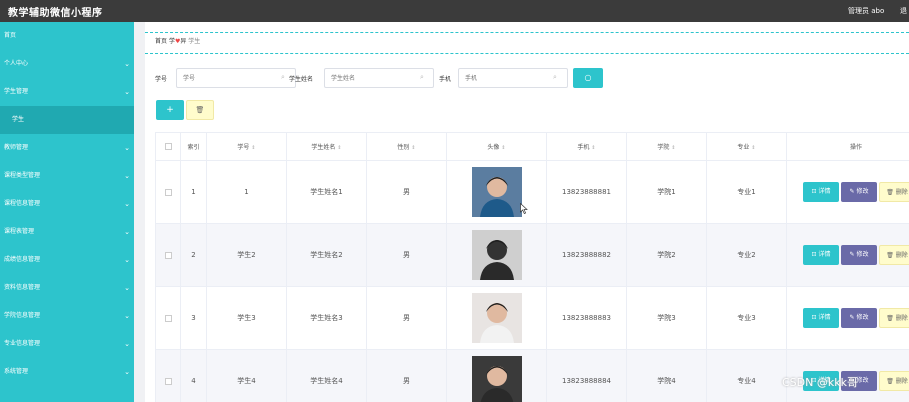 The image size is (909, 402). What do you see at coordinates (67, 64) in the screenshot?
I see `sidebar-item: 个人中心 ⌄` at bounding box center [67, 64].